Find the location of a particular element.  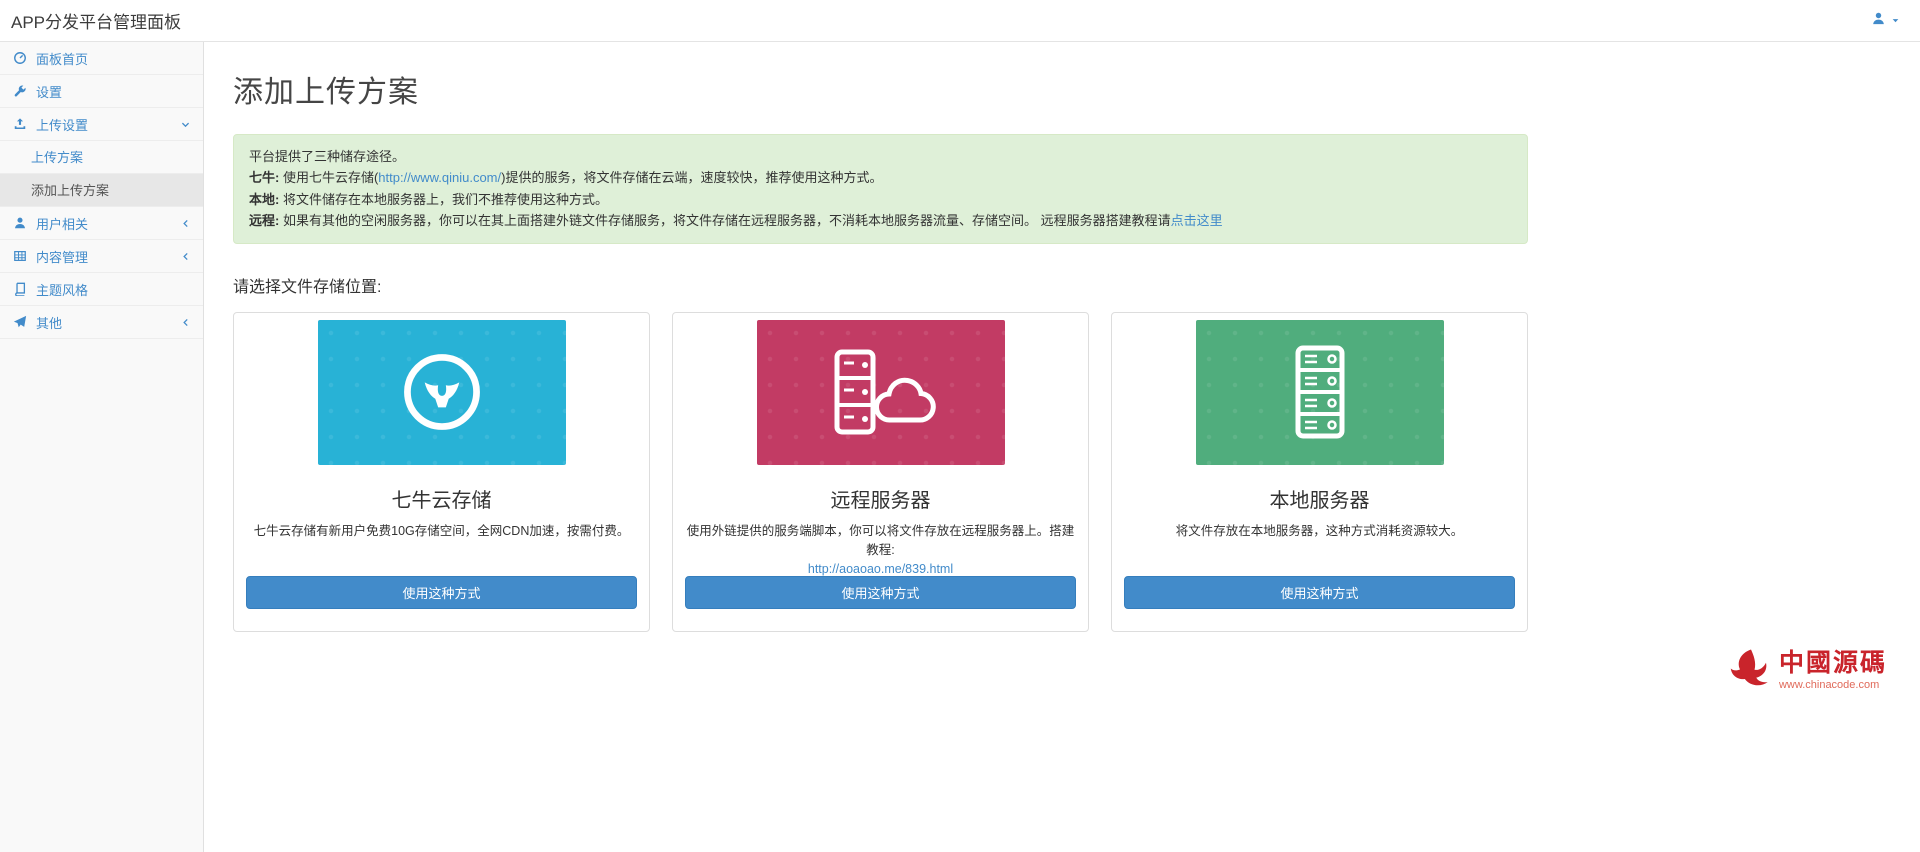

sidebar-item-theme: 主题风格 is located at coordinates (101, 289).